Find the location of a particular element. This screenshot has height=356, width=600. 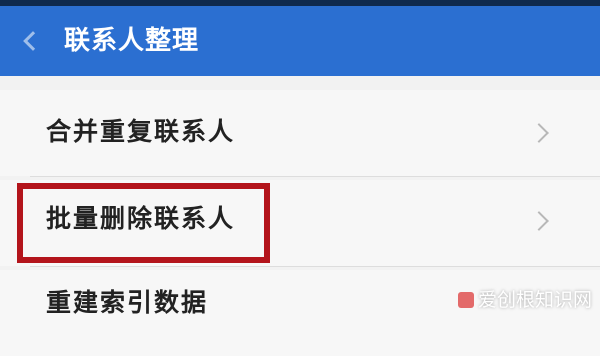

page-title: 联系人整理 is located at coordinates (132, 41).